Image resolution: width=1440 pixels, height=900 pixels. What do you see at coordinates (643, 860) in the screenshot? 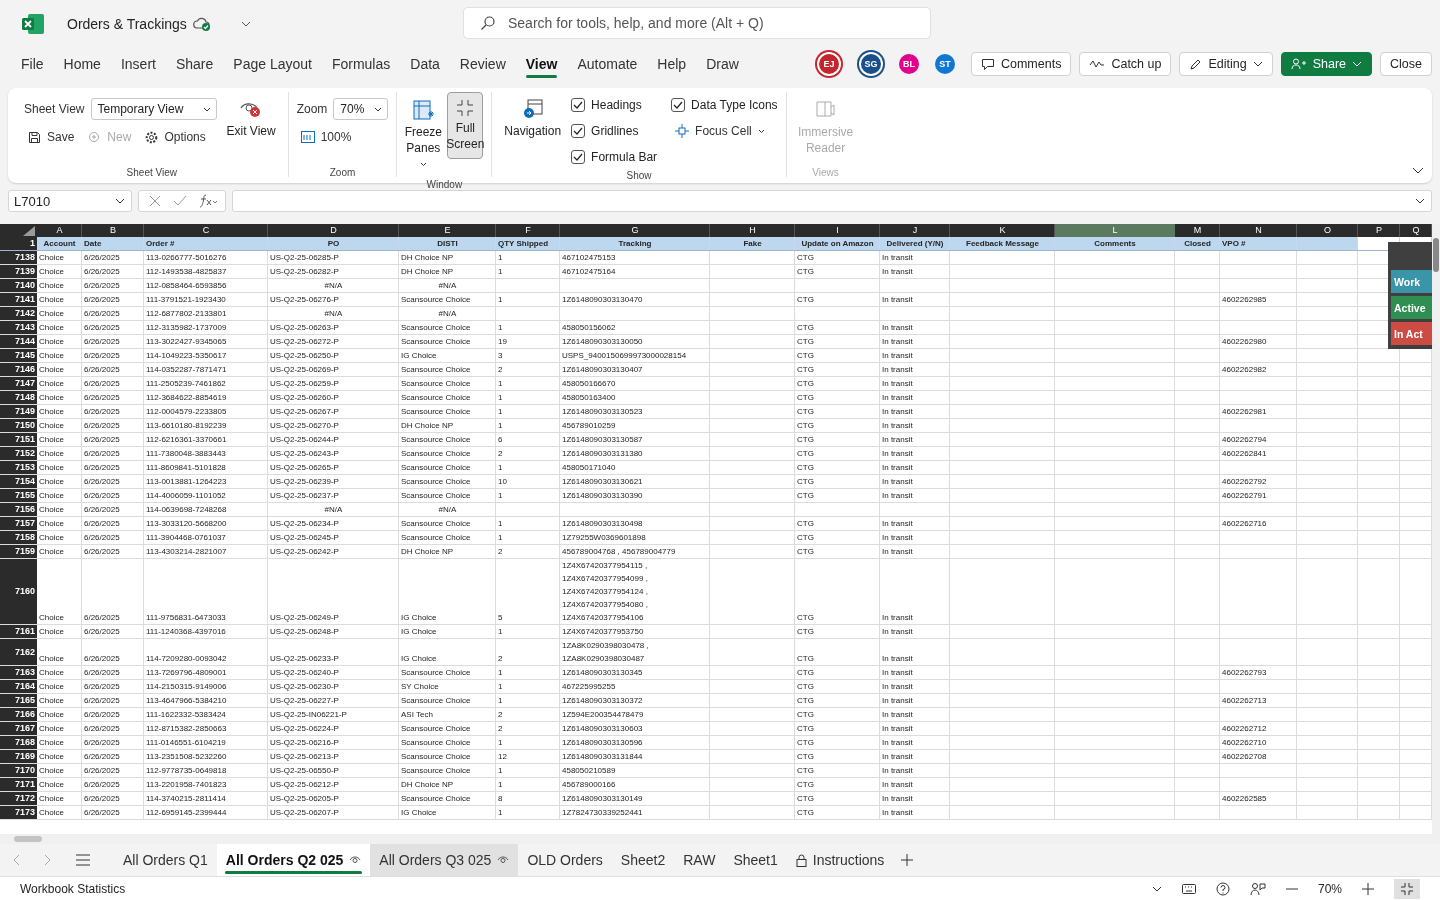
I see `sheet-tab: Sheet2` at bounding box center [643, 860].